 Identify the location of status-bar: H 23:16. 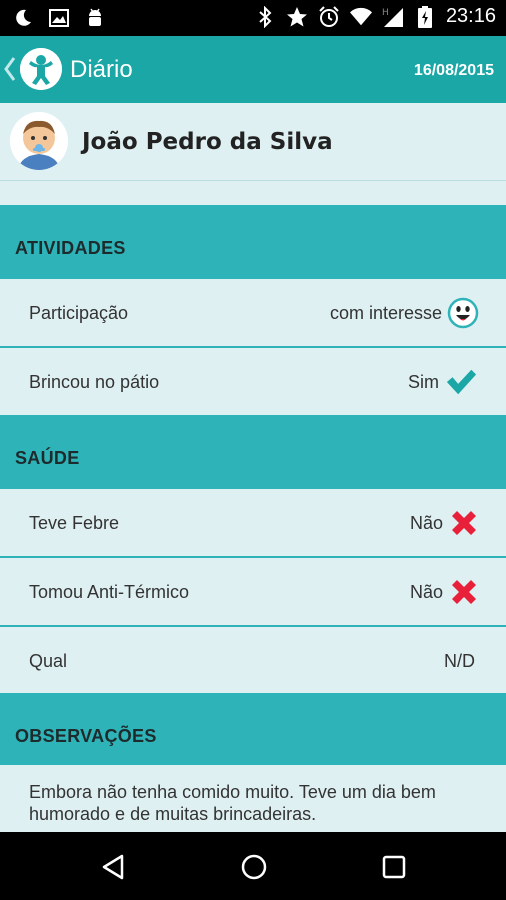
(253, 18).